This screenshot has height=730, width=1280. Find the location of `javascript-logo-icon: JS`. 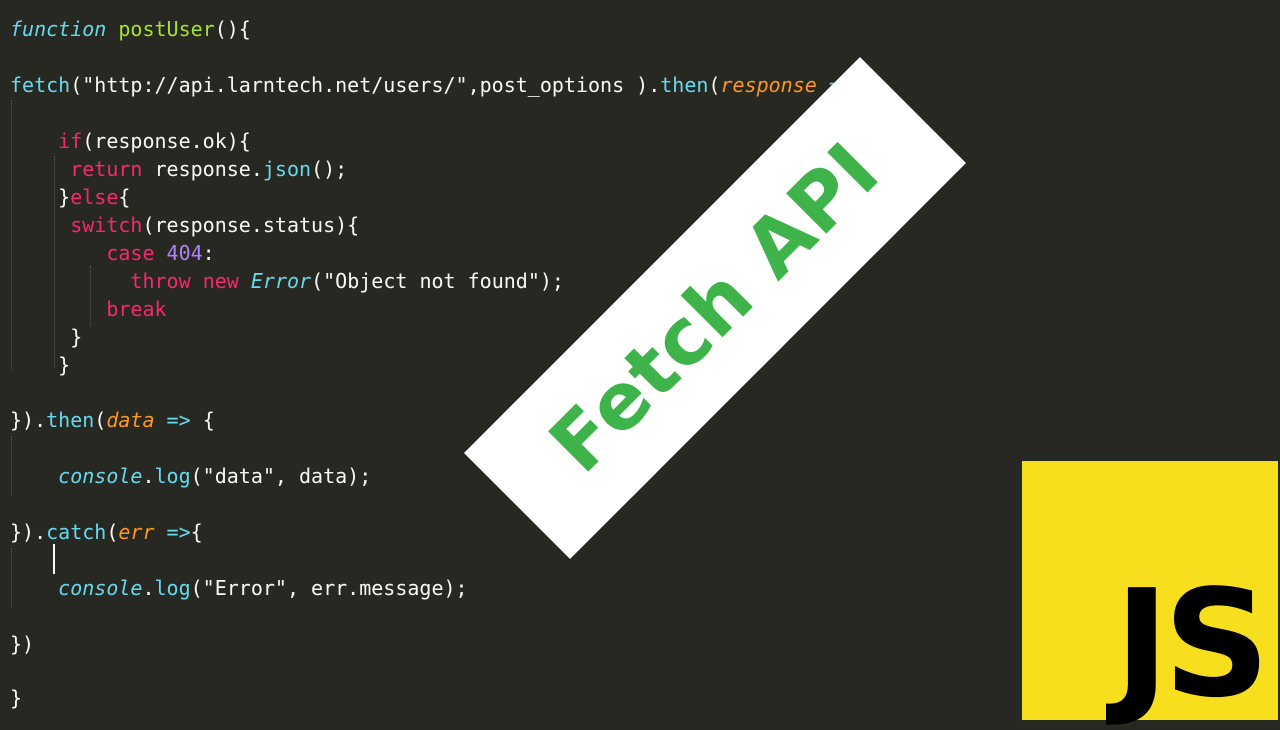

javascript-logo-icon: JS is located at coordinates (1150, 590).